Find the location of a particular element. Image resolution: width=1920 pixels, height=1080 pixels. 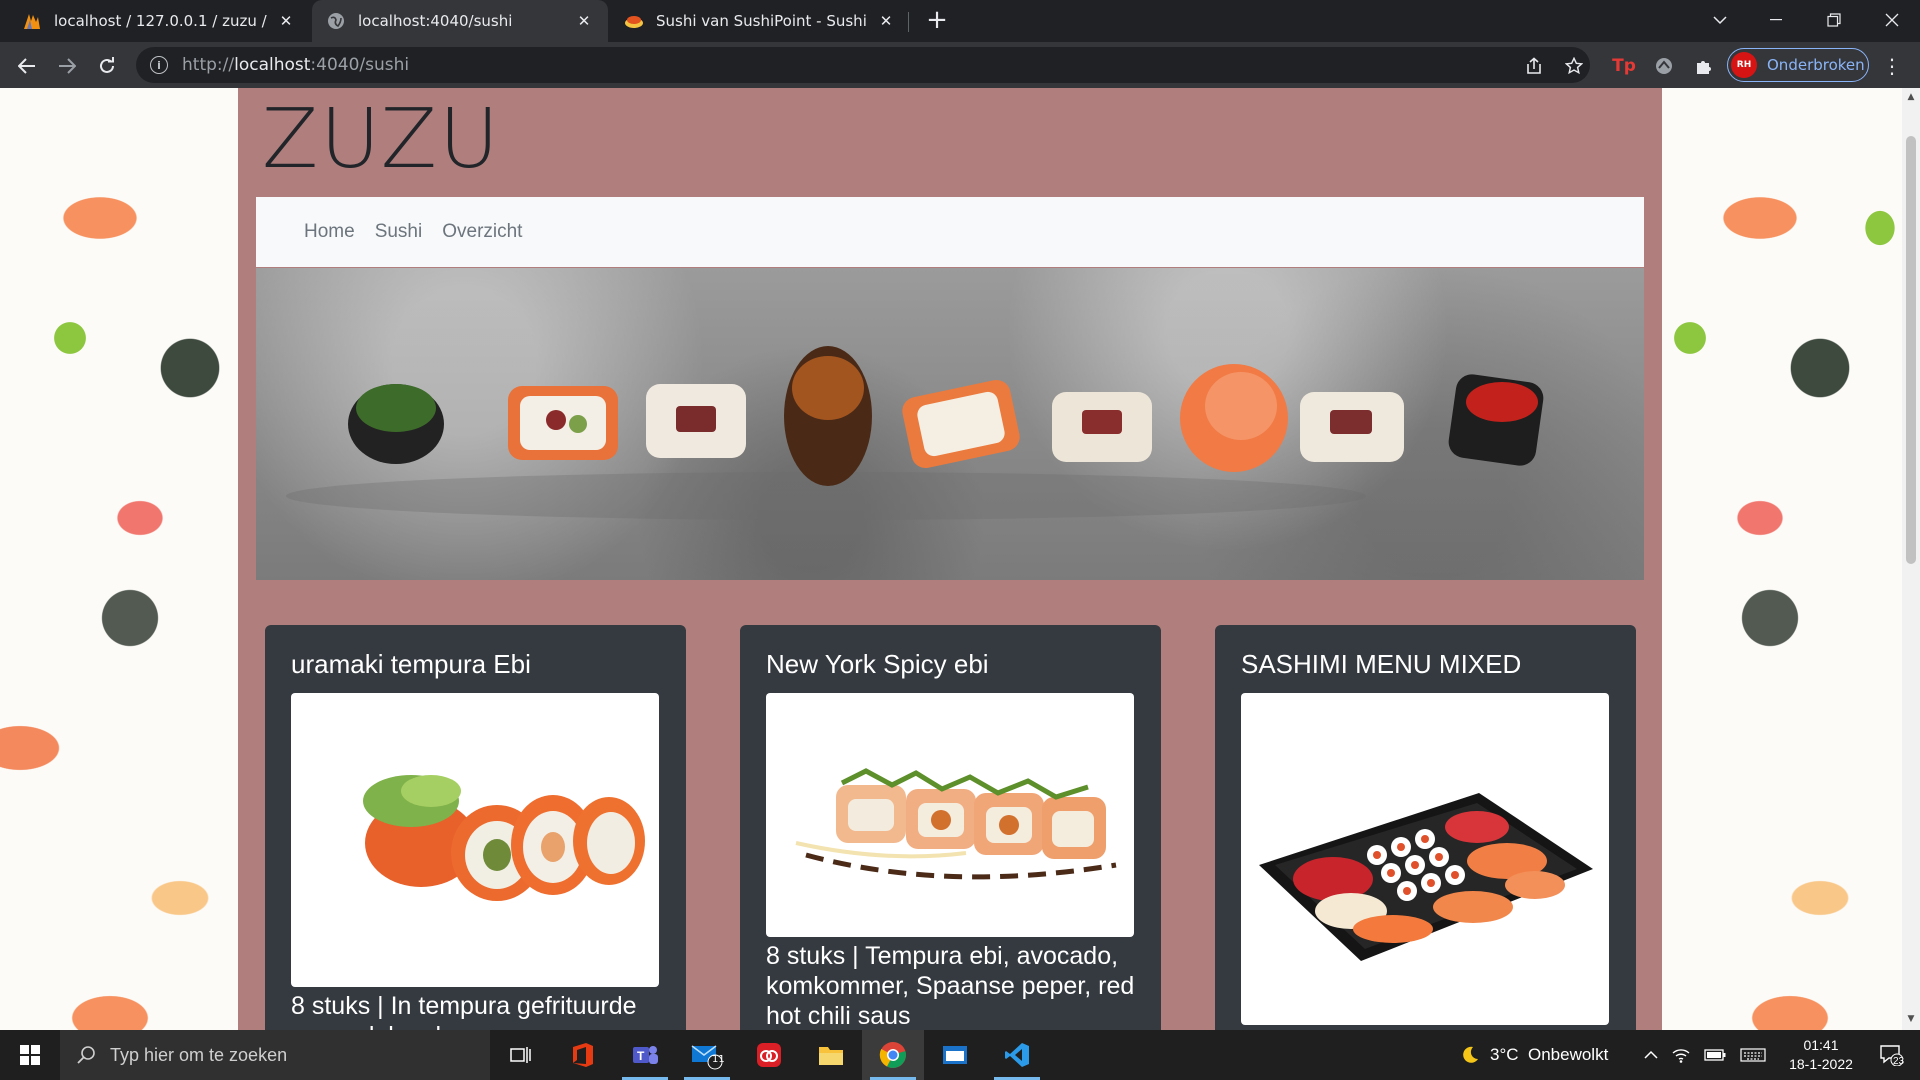

chevron-up-icon is located at coordinates (1651, 1055).